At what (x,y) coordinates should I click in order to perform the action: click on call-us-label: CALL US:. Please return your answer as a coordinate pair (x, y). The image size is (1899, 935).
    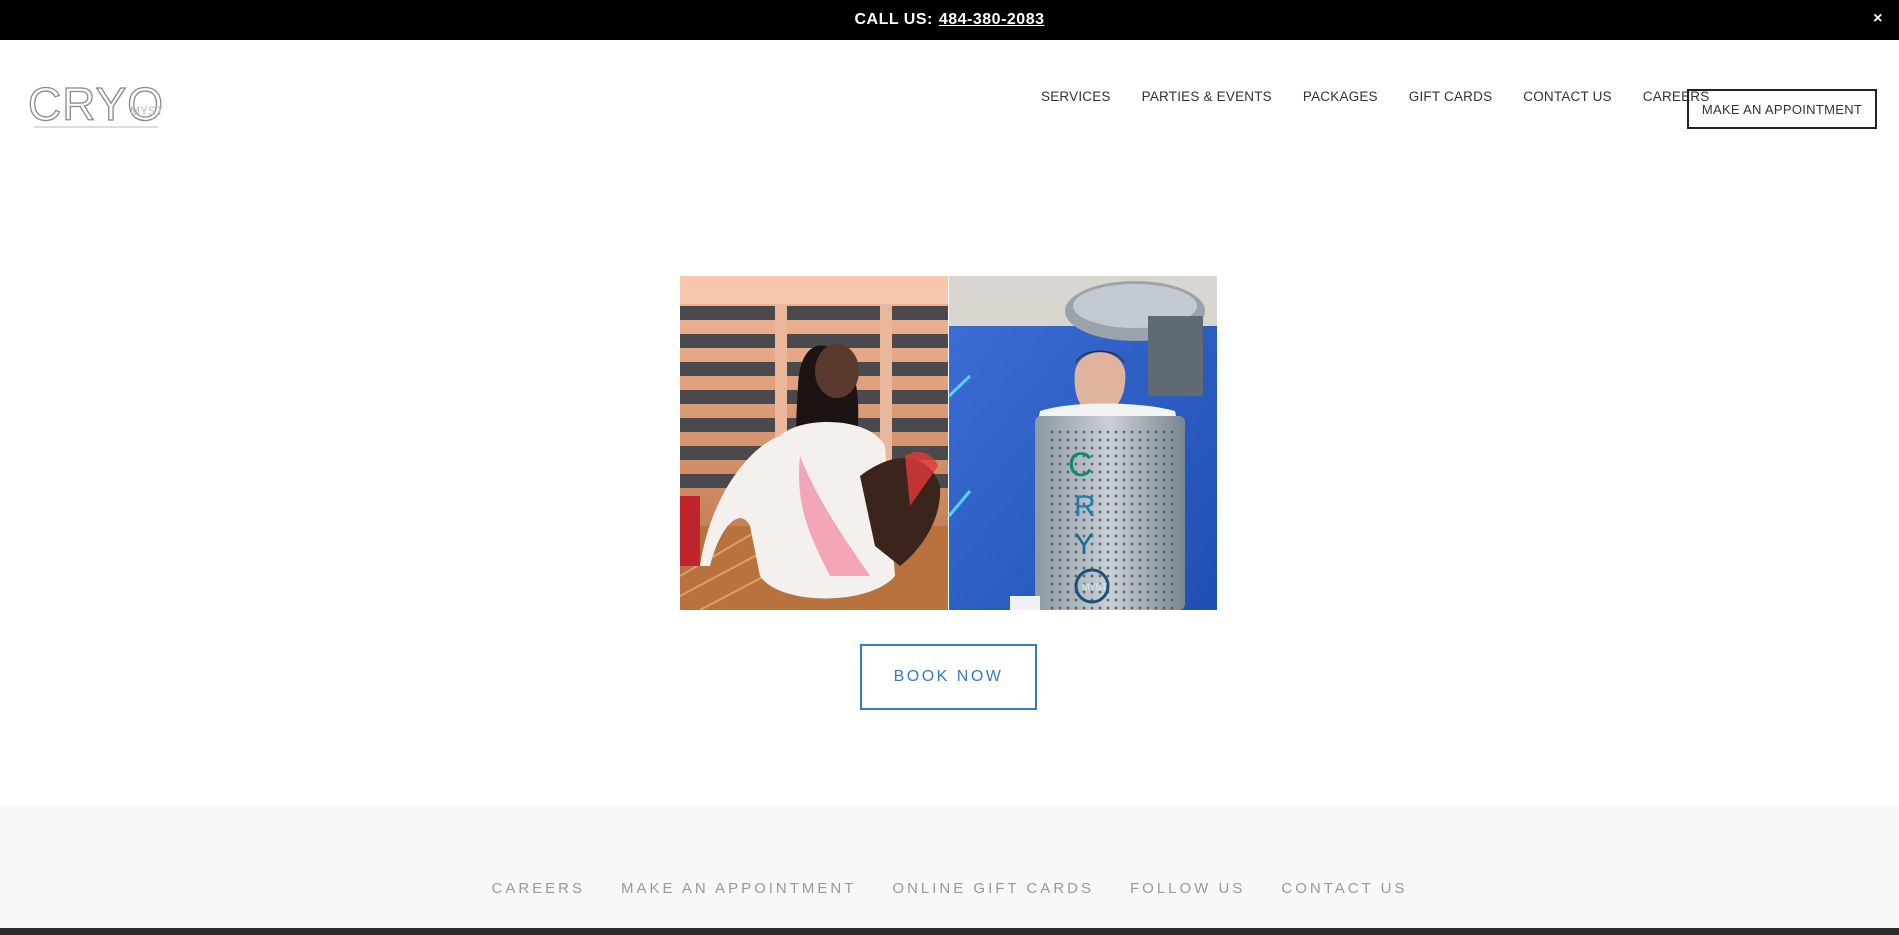
    Looking at the image, I should click on (893, 19).